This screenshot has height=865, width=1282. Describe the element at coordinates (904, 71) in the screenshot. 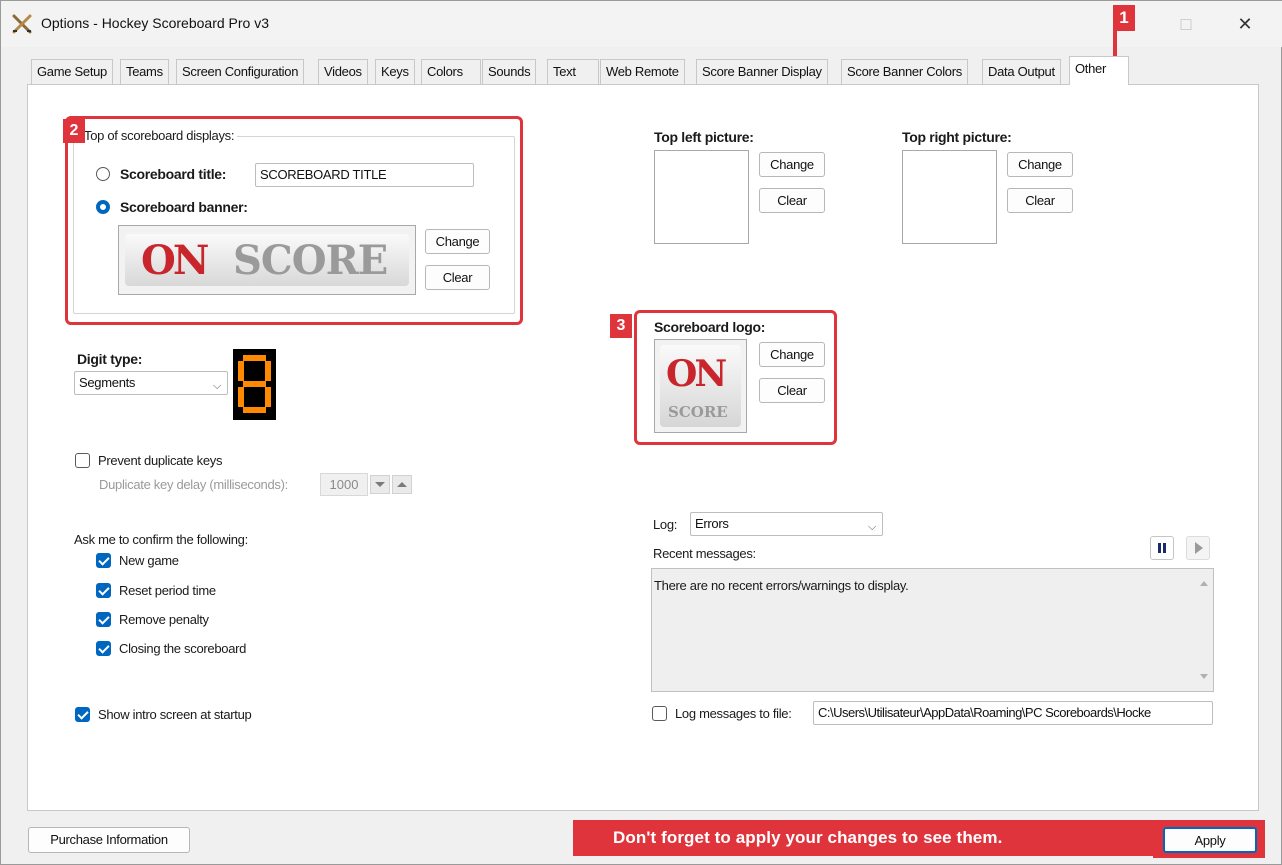

I see `tab-score-banner-colors: Score Banner Colors` at that location.